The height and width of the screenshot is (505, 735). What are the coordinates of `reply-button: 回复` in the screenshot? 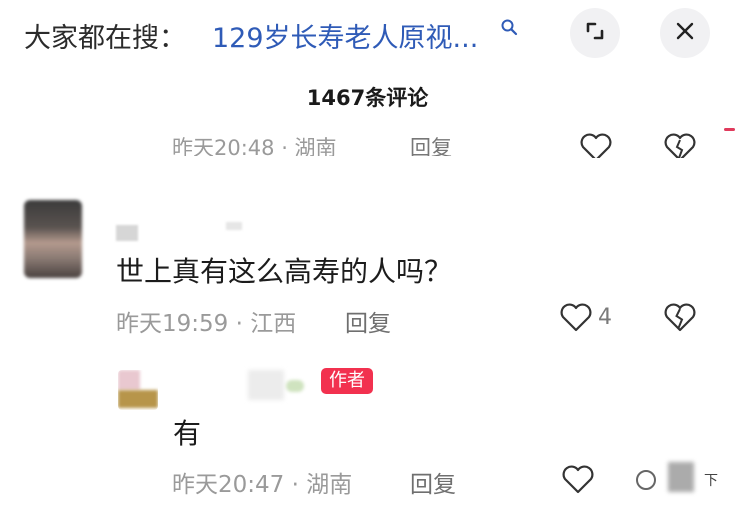 It's located at (368, 321).